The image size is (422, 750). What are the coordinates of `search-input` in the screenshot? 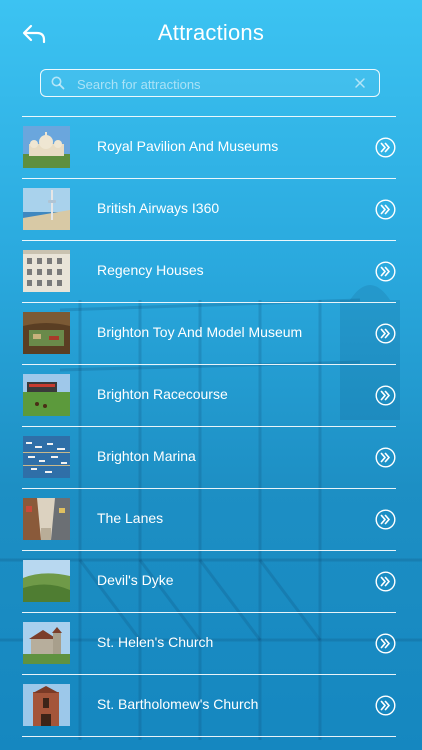 It's located at (212, 84).